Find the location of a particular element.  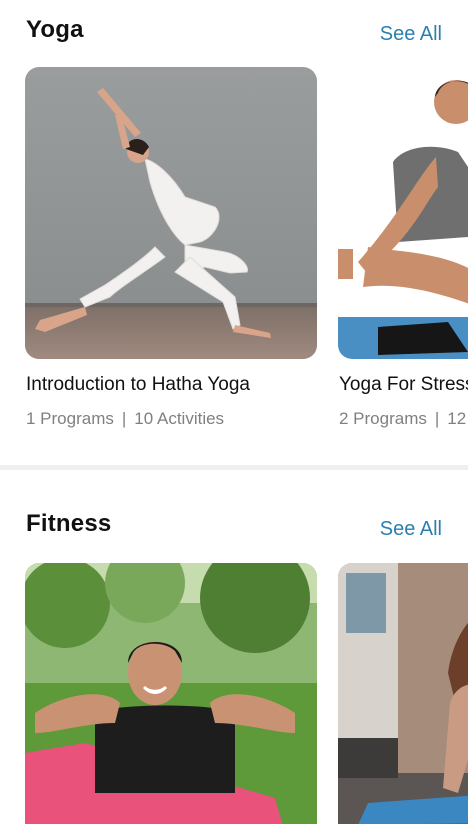

program-card-yoga-for-stress: Yoga For Stress 2 Programs | 12 is located at coordinates (403, 247).